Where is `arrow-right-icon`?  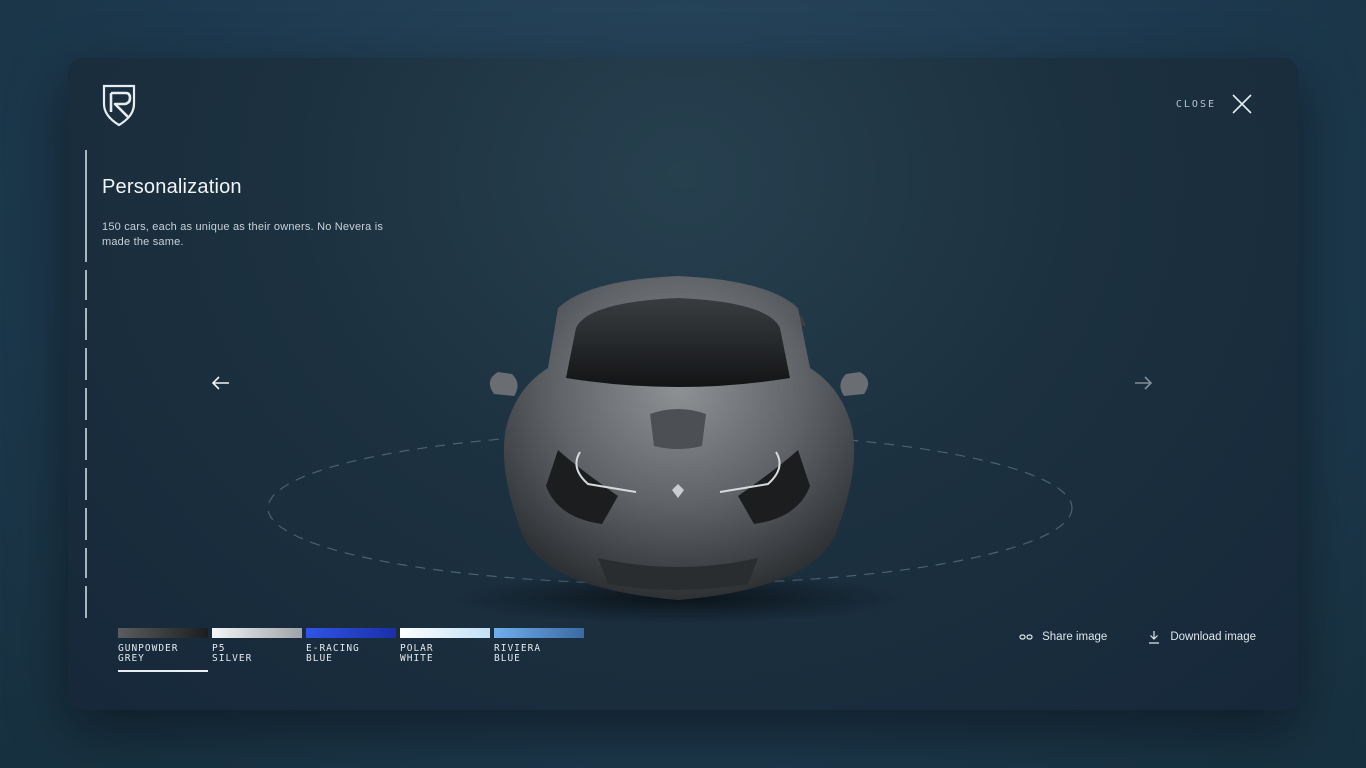
arrow-right-icon is located at coordinates (1143, 383).